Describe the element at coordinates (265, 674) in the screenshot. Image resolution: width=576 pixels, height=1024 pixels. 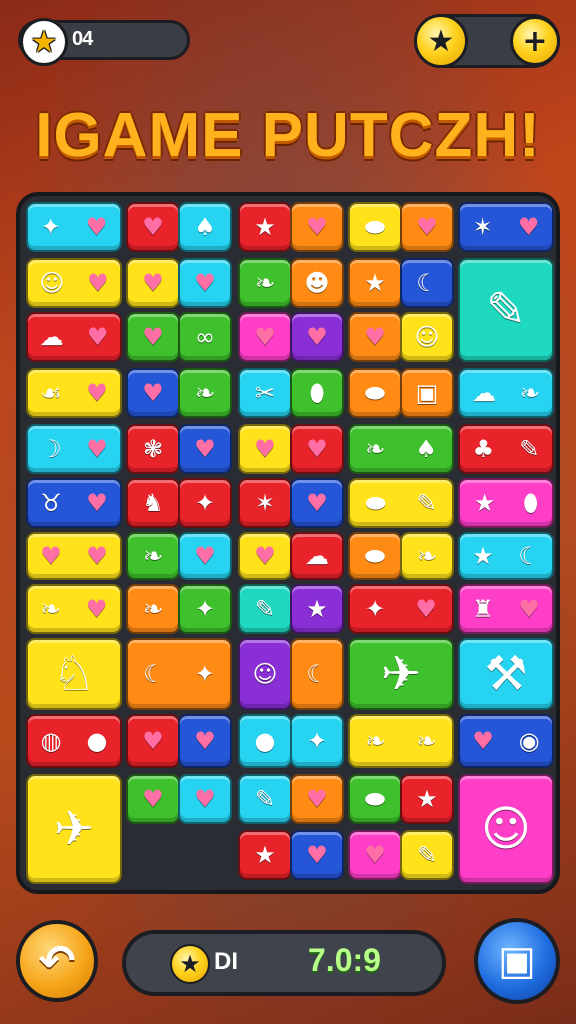
I see `puzzle-tile: ☺` at that location.